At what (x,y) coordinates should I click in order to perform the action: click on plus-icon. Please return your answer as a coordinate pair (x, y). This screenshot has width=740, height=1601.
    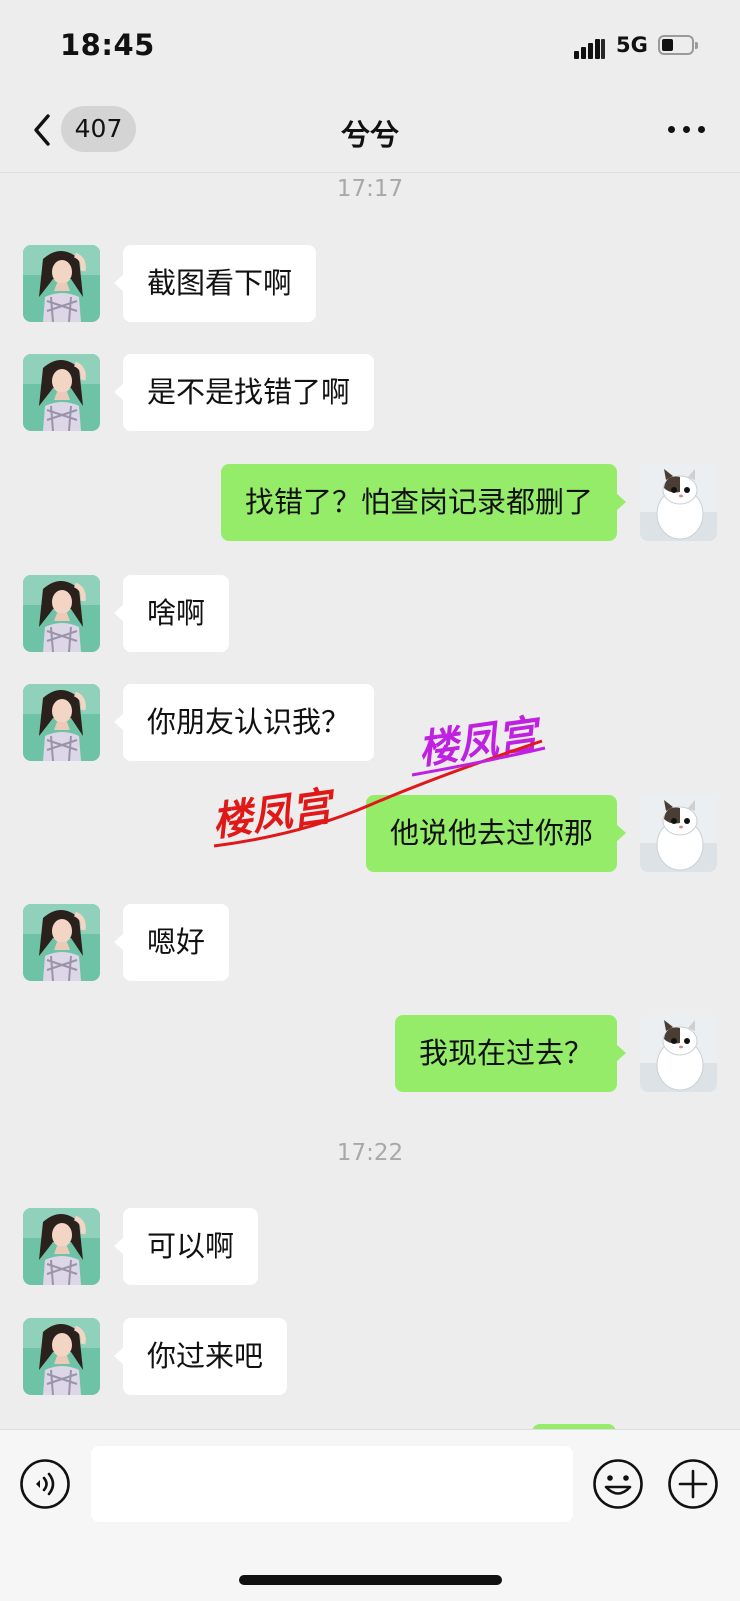
    Looking at the image, I should click on (693, 1484).